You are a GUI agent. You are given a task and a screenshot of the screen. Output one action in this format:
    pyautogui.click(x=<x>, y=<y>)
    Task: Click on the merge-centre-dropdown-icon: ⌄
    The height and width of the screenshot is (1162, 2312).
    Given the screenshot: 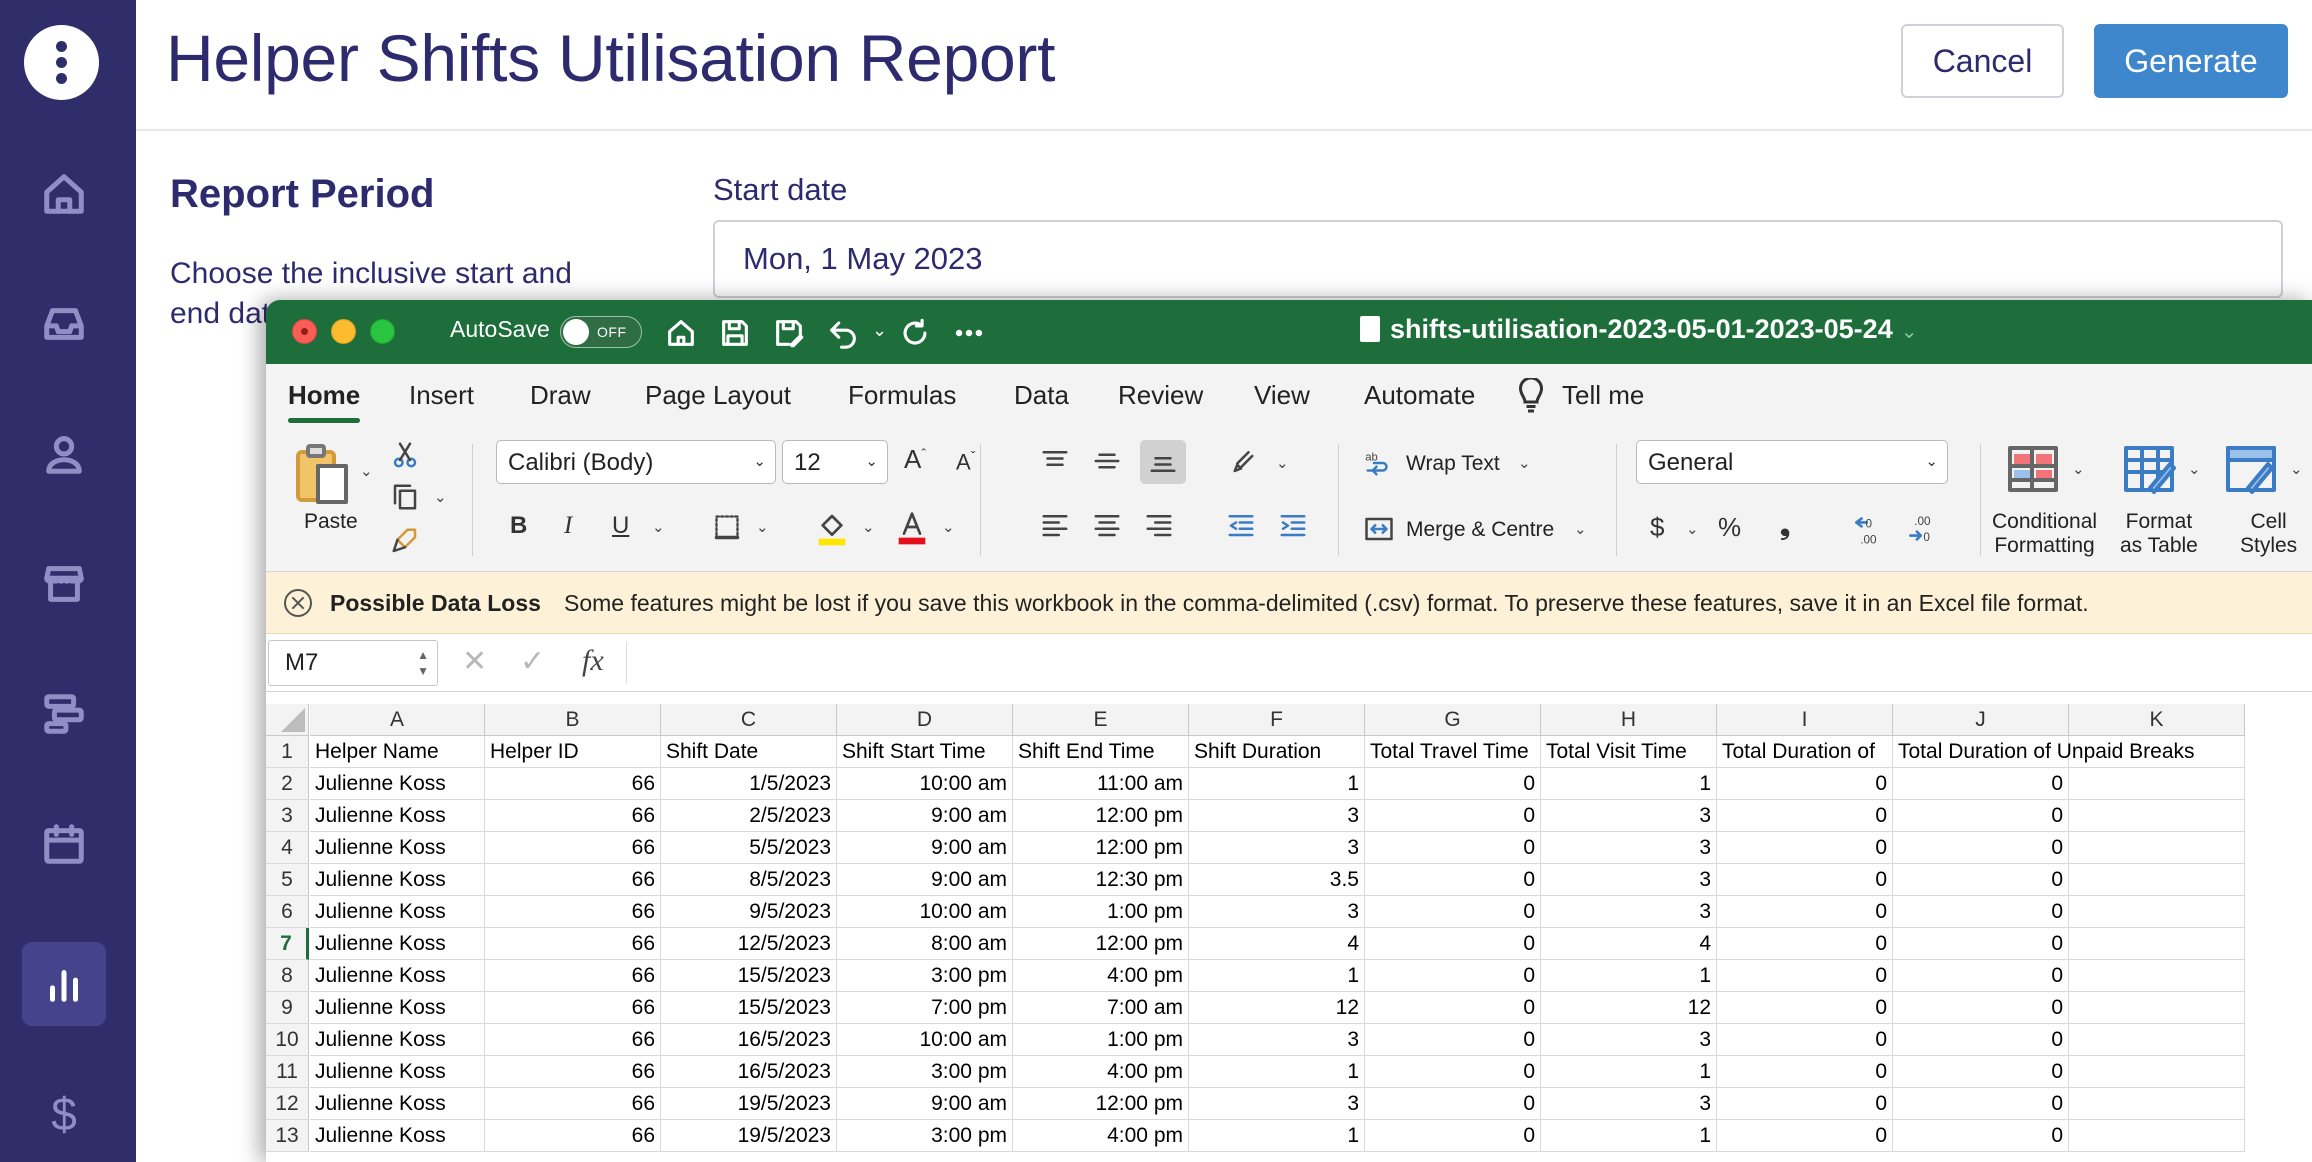 What is the action you would take?
    pyautogui.click(x=1580, y=529)
    